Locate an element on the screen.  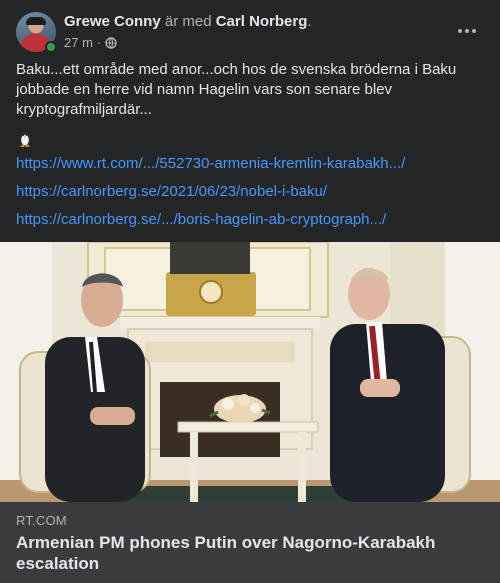
penguin-icon is located at coordinates (25, 139).